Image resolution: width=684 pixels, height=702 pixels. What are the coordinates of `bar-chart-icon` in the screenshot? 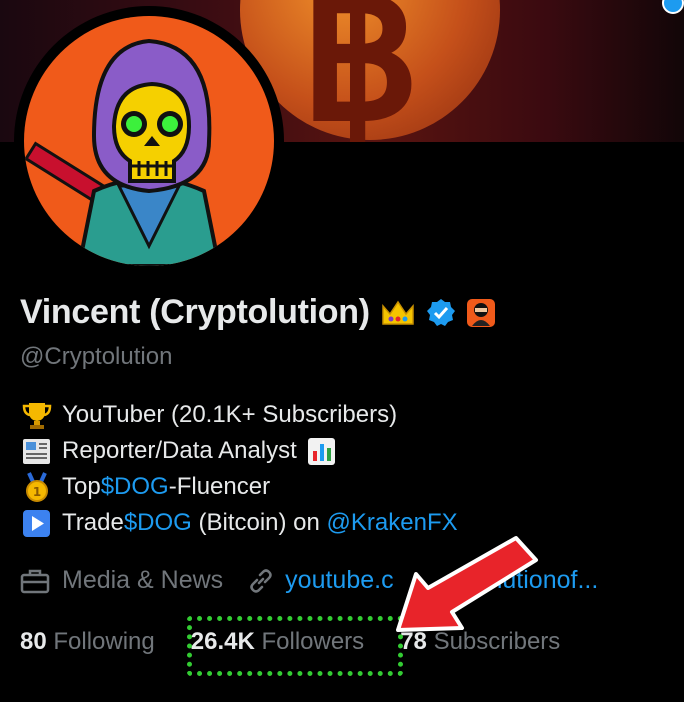 It's located at (321, 451).